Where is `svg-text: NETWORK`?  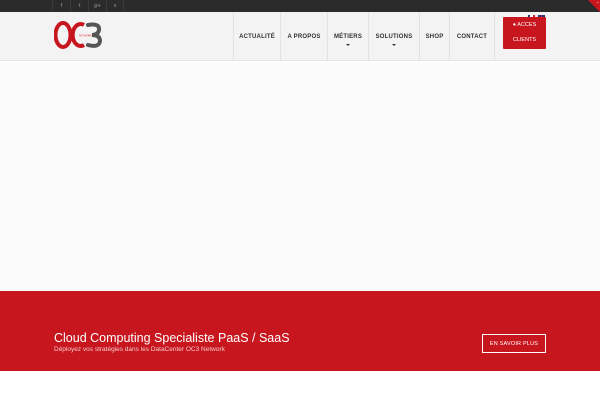 svg-text: NETWORK is located at coordinates (85, 36).